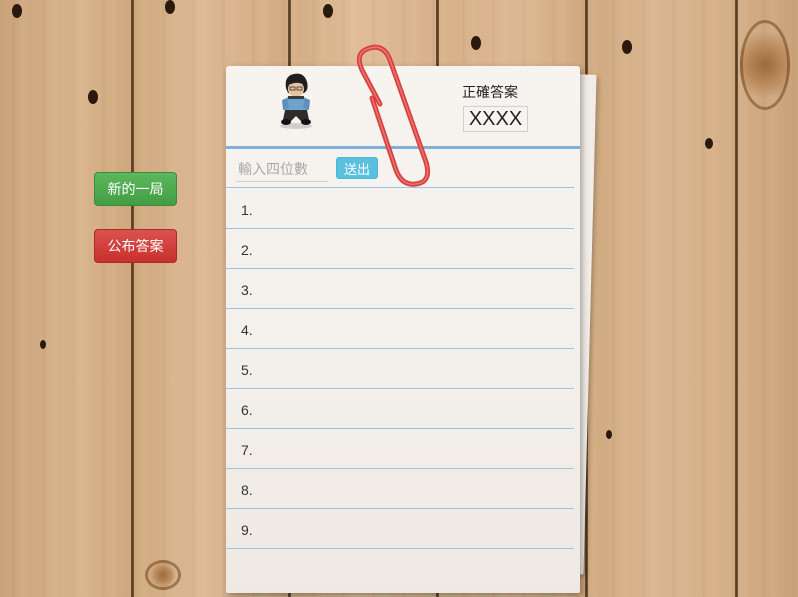 The image size is (798, 597). What do you see at coordinates (393, 115) in the screenshot?
I see `paperclip-icon` at bounding box center [393, 115].